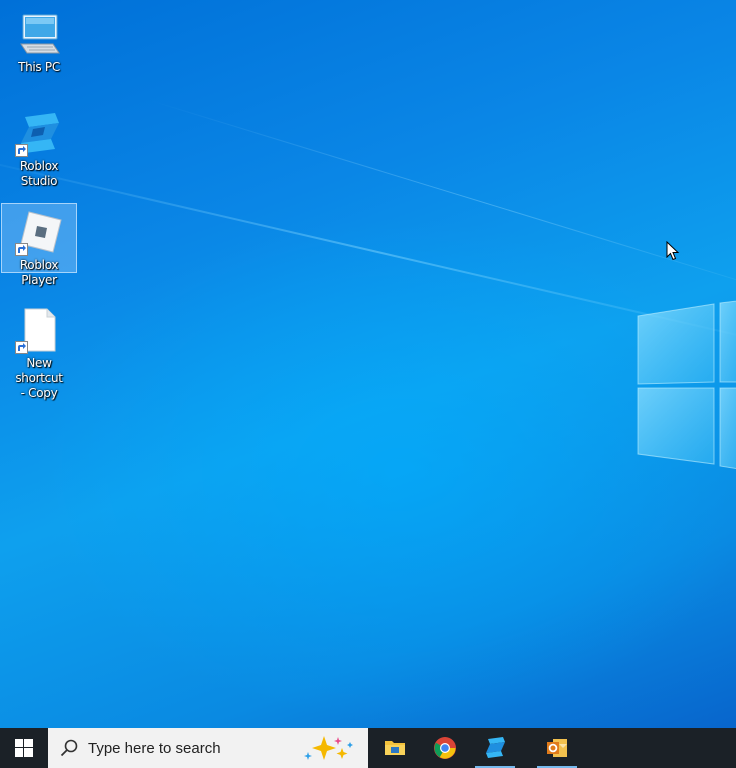  What do you see at coordinates (39, 34) in the screenshot?
I see `computer-icon` at bounding box center [39, 34].